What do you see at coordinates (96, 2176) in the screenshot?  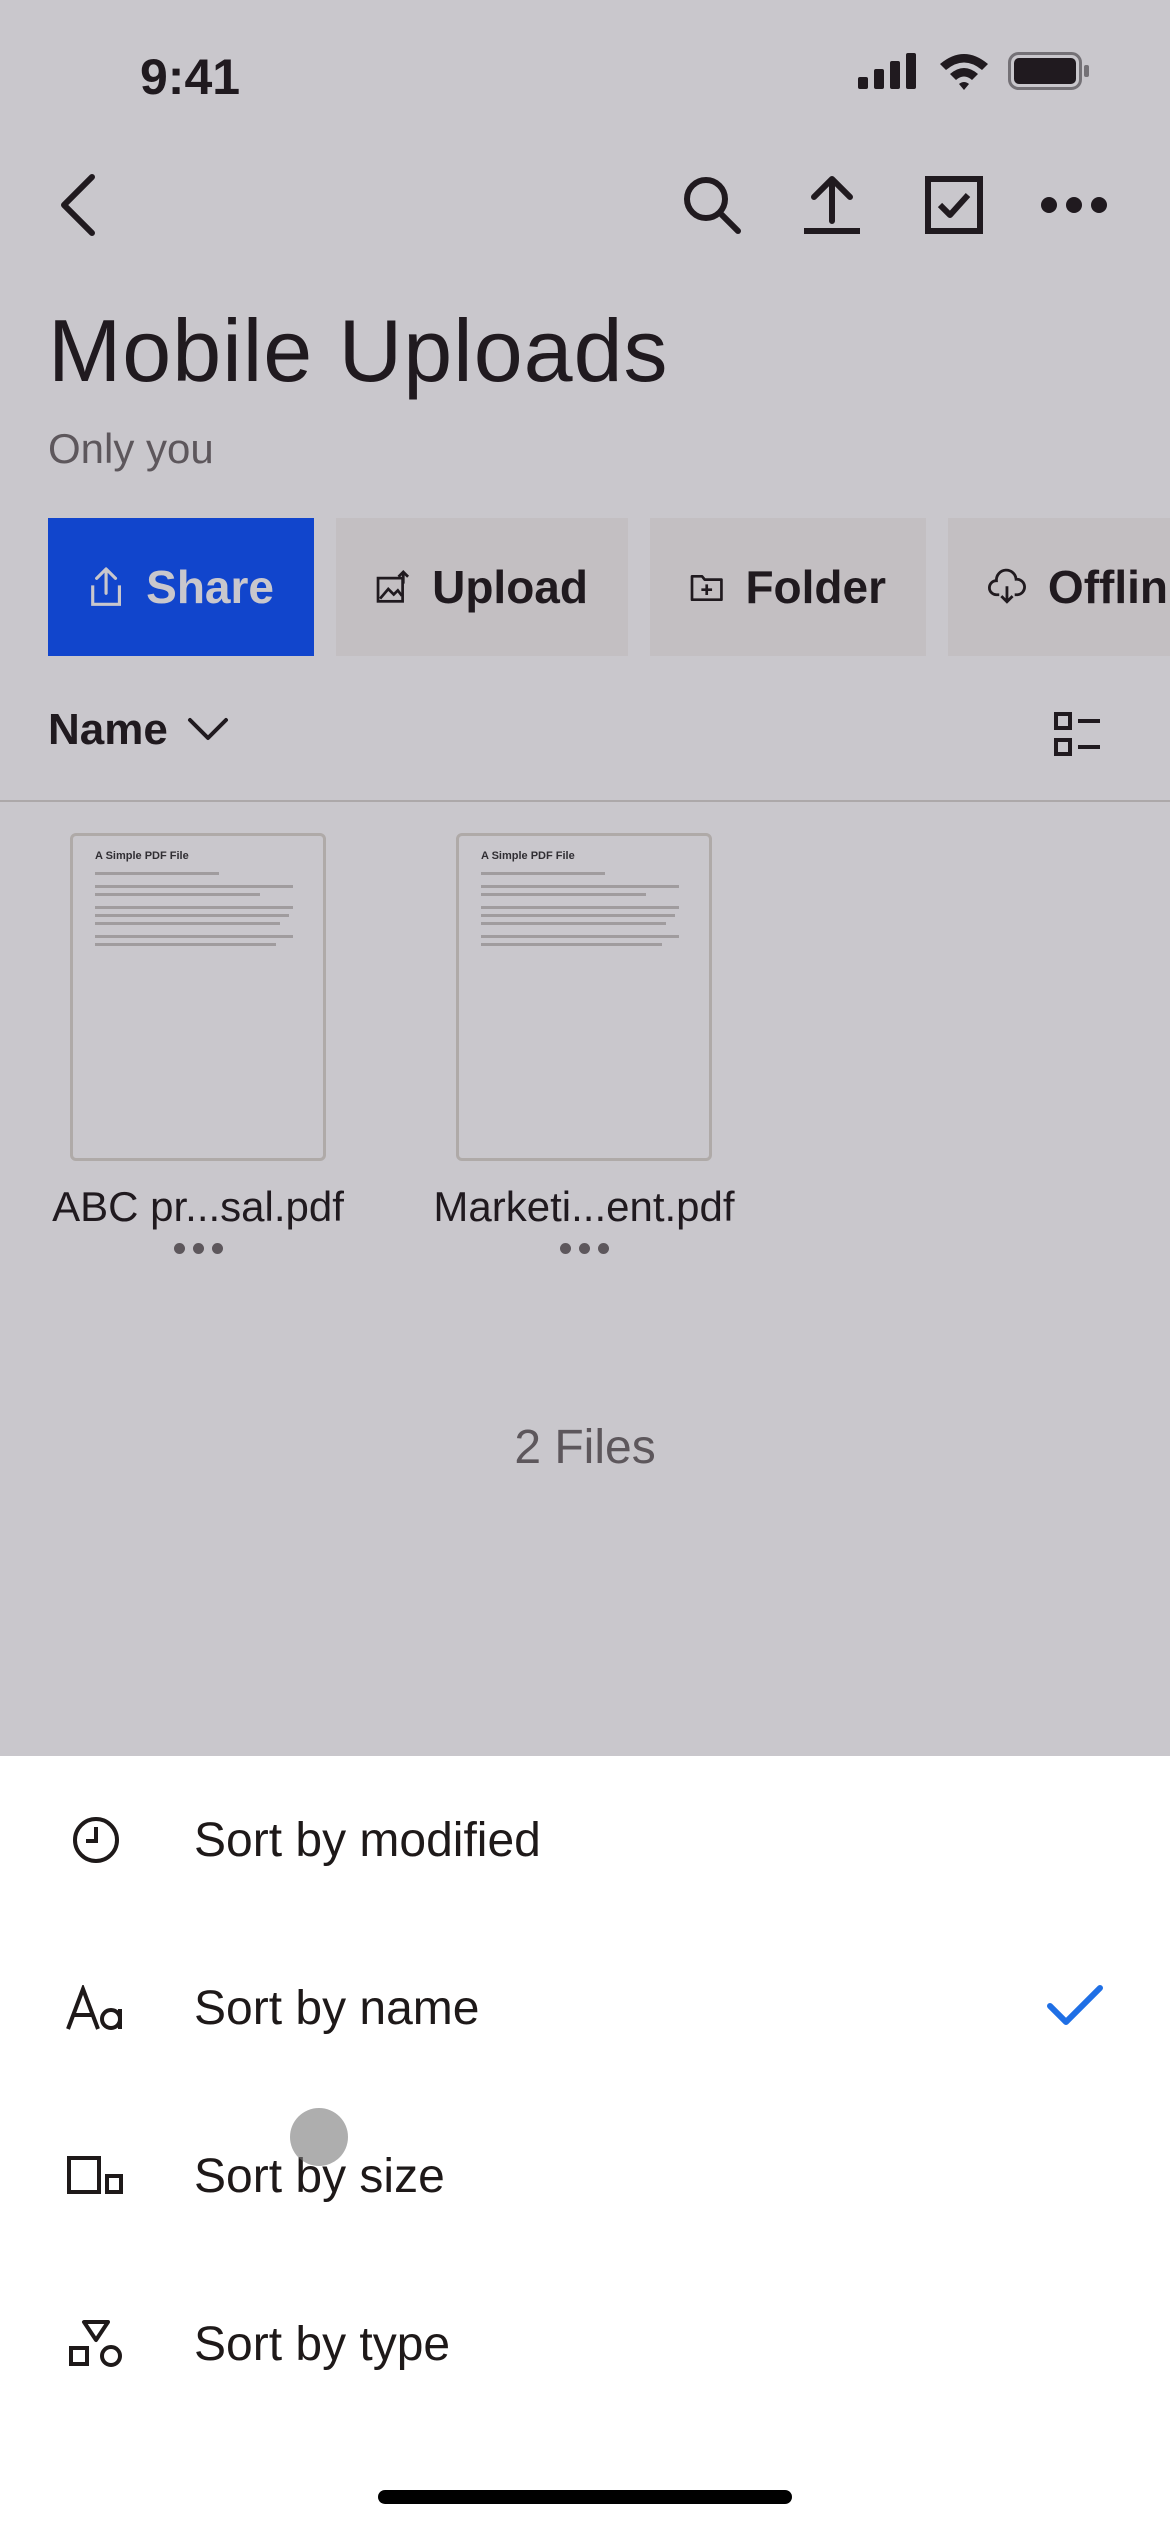 I see `size-icon` at bounding box center [96, 2176].